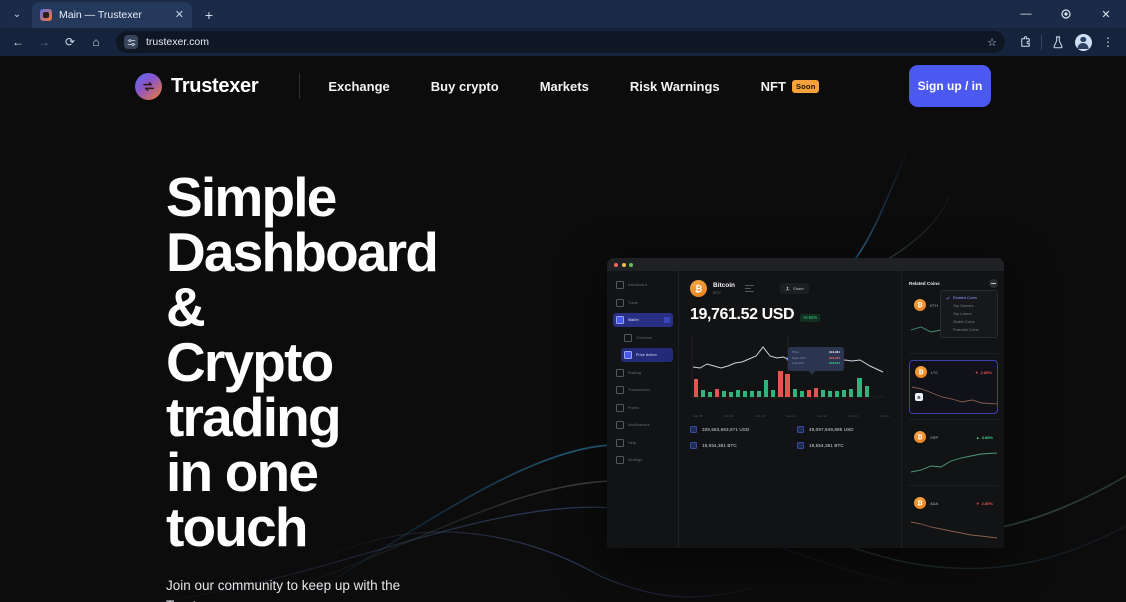  Describe the element at coordinates (358, 86) in the screenshot. I see `nav-item-exchange: Exchange` at that location.